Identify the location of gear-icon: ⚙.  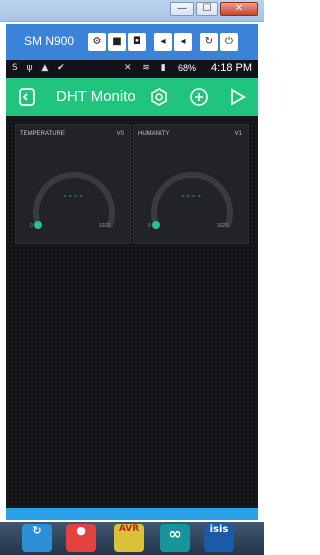
(97, 42).